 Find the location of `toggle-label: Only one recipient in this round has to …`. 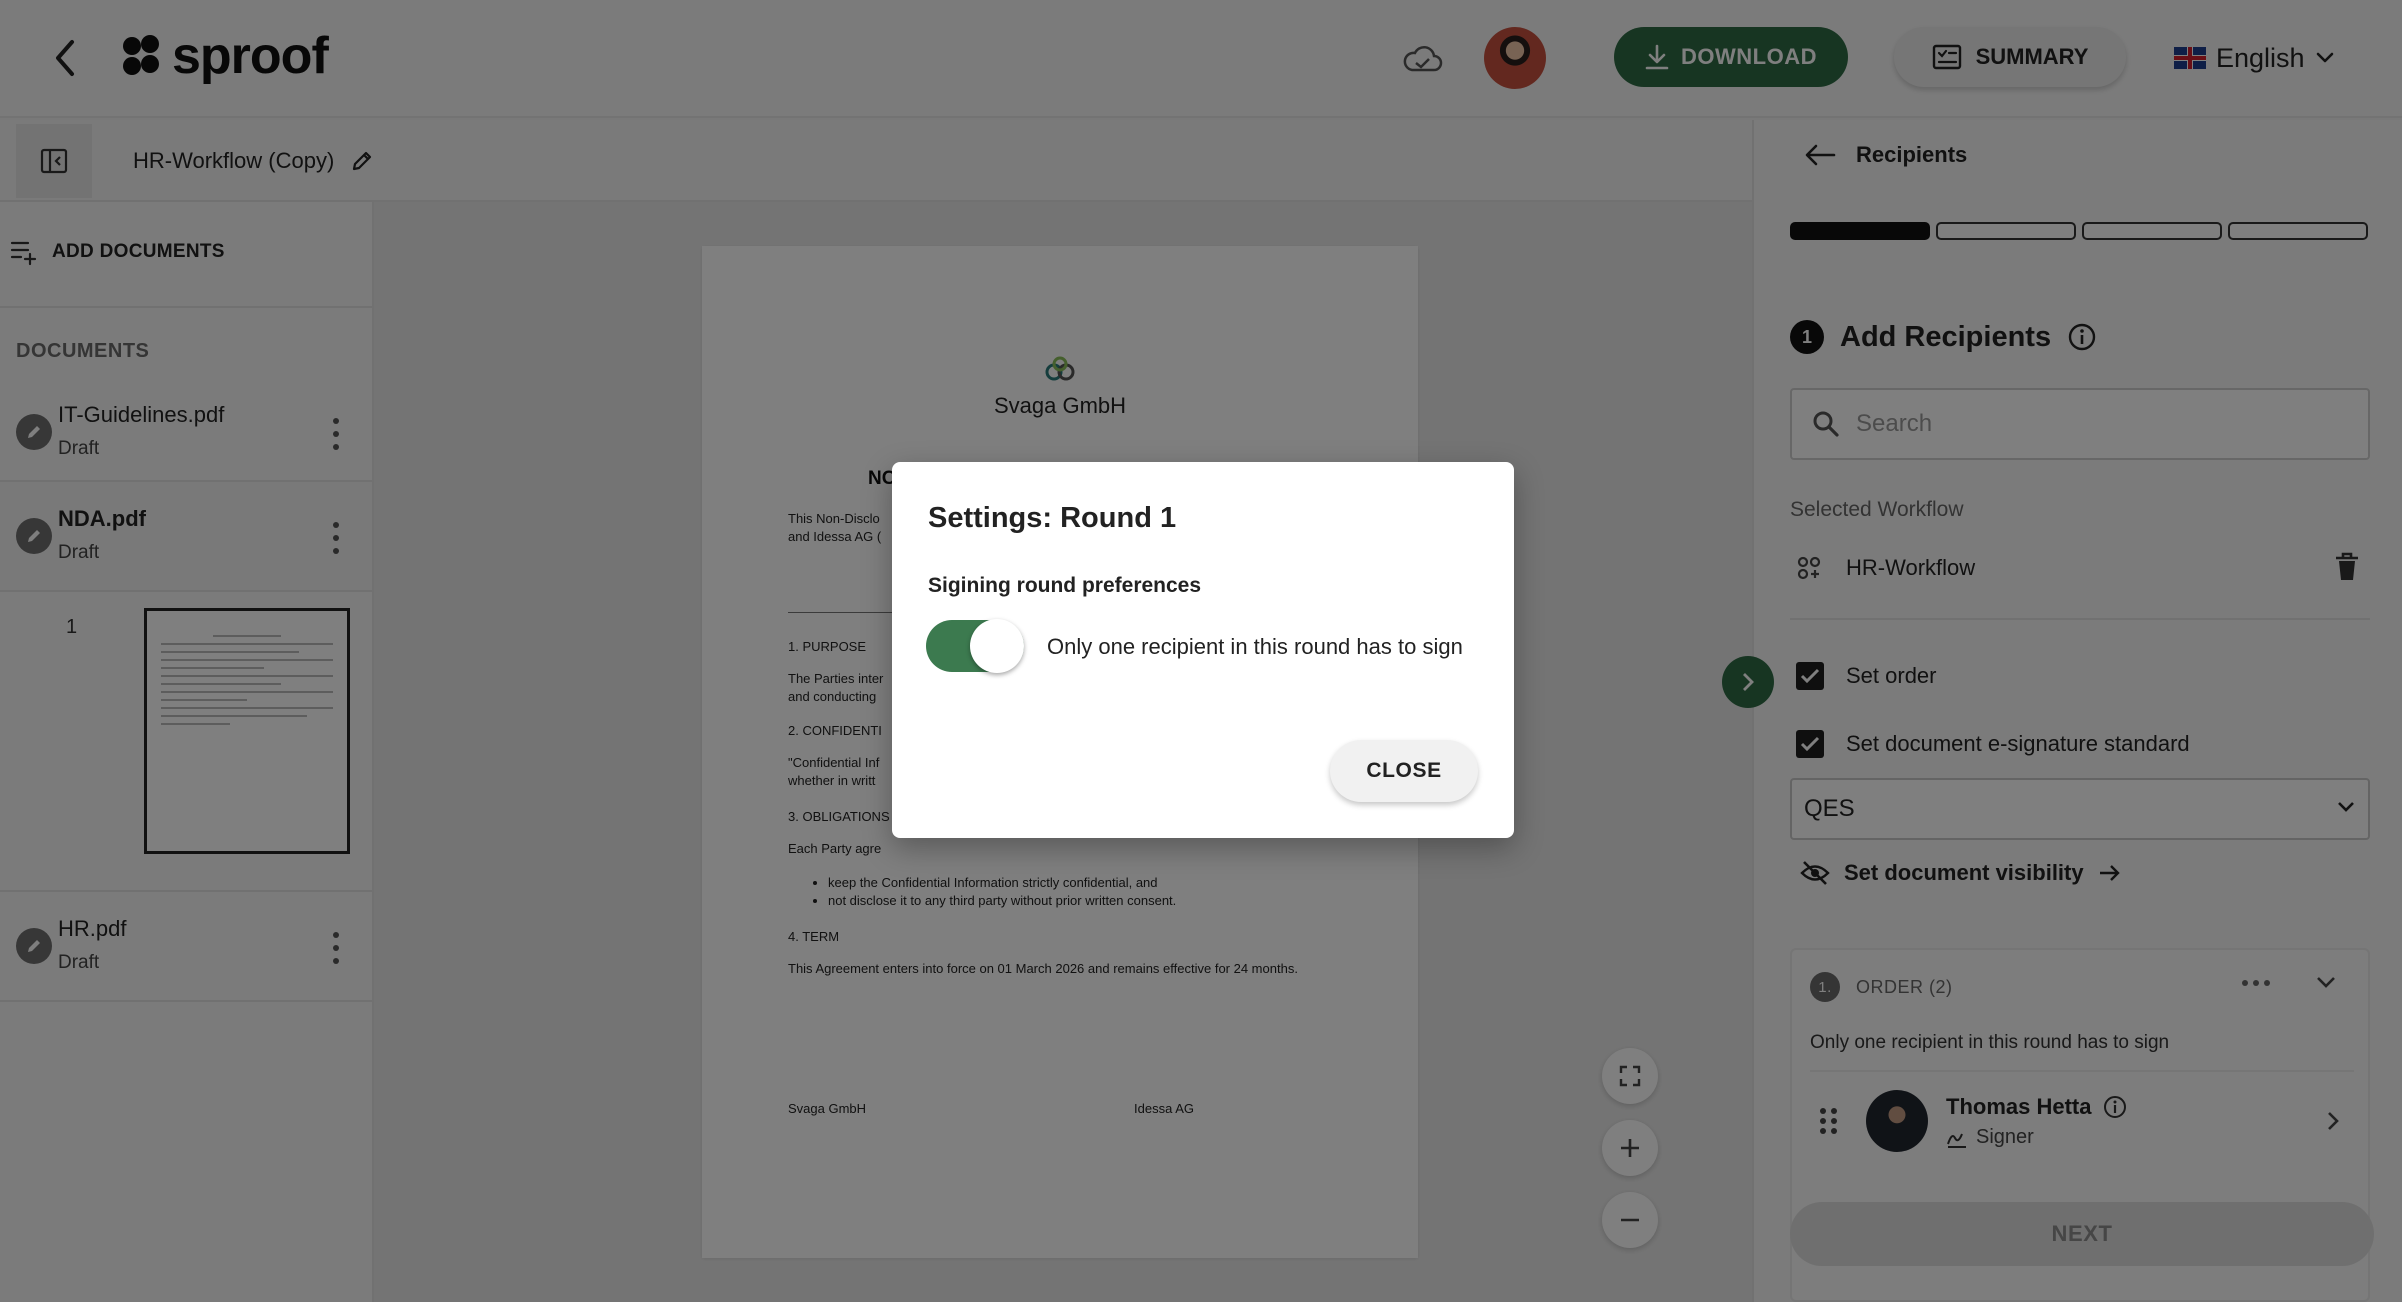

toggle-label: Only one recipient in this round has to … is located at coordinates (1255, 646).